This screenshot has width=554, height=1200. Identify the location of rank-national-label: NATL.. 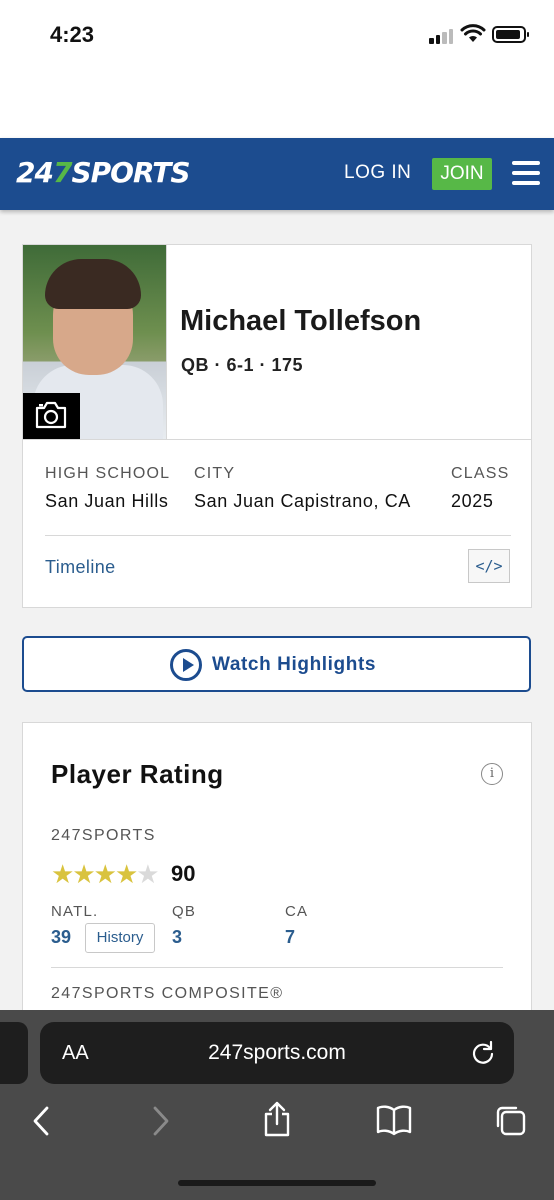
(75, 911).